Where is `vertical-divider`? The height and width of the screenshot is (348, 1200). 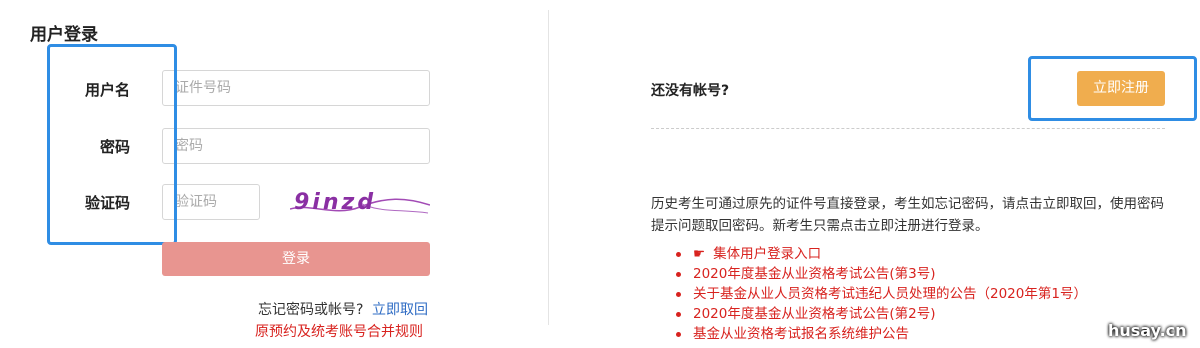
vertical-divider is located at coordinates (548, 167).